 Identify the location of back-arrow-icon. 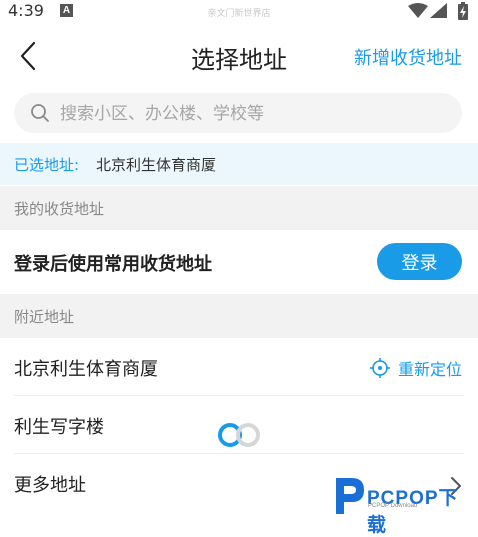
(28, 56).